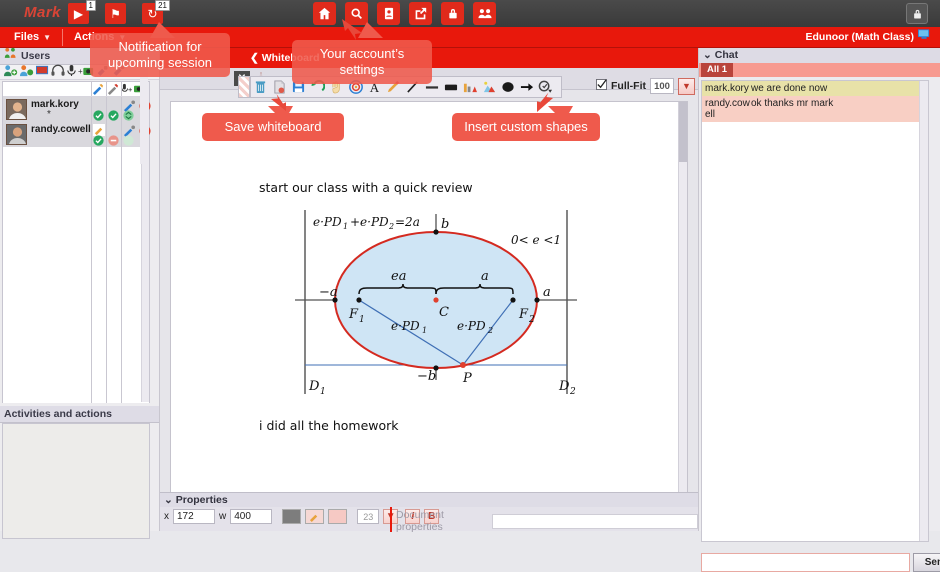 The image size is (940, 572). I want to click on pen-color-swatch, so click(315, 516).